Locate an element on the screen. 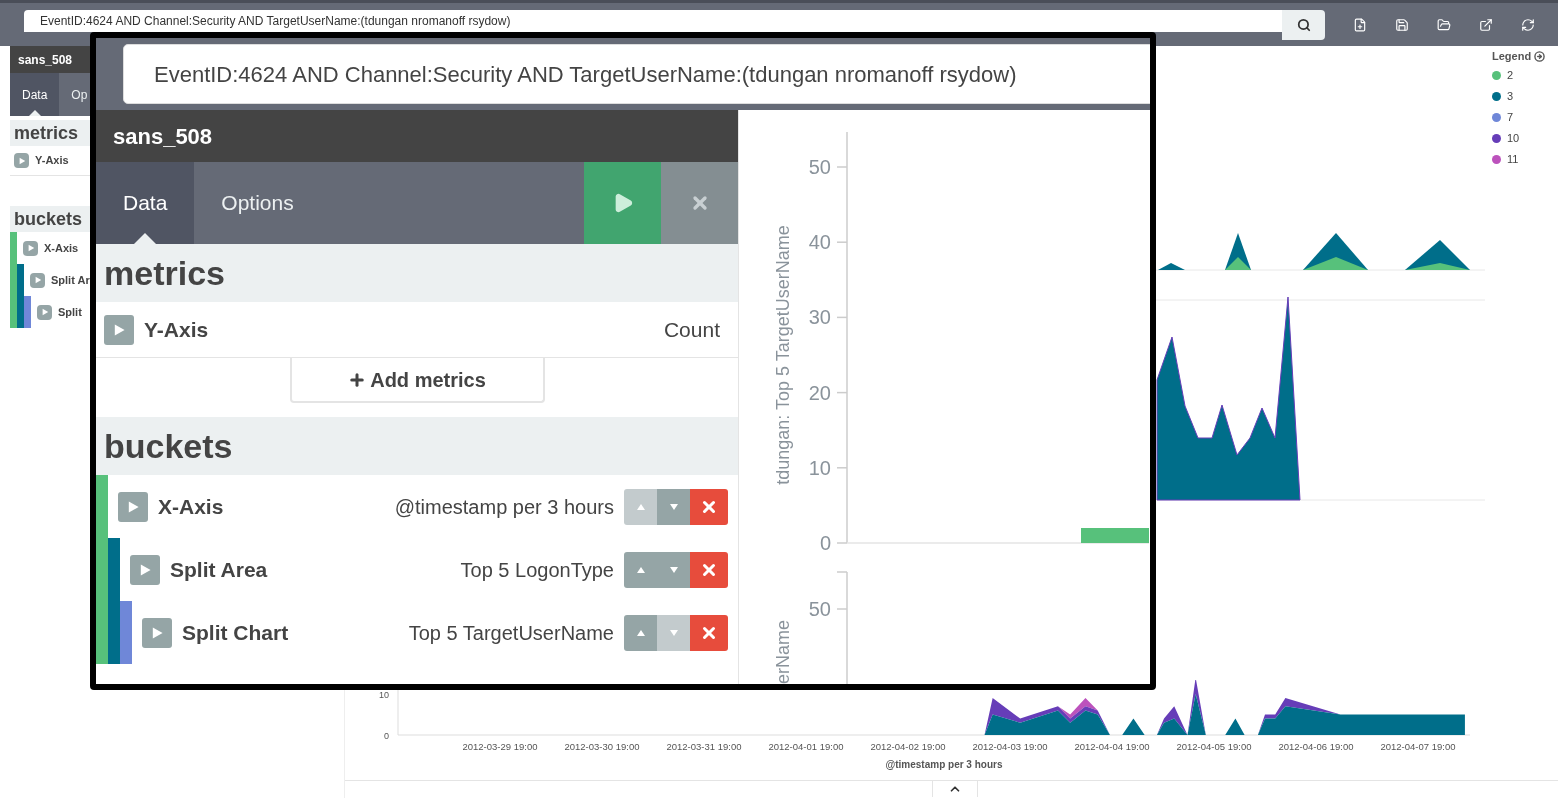 The width and height of the screenshot is (1558, 798). add-metrics-button: Add metrics is located at coordinates (417, 380).